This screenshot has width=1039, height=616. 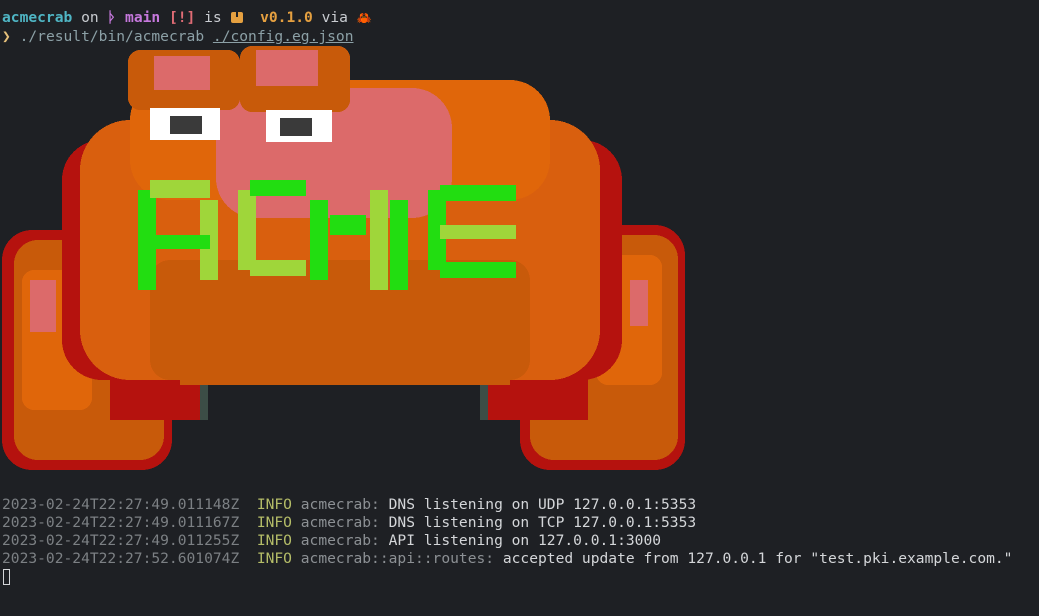 I want to click on prompt-via-text: via, so click(x=334, y=17).